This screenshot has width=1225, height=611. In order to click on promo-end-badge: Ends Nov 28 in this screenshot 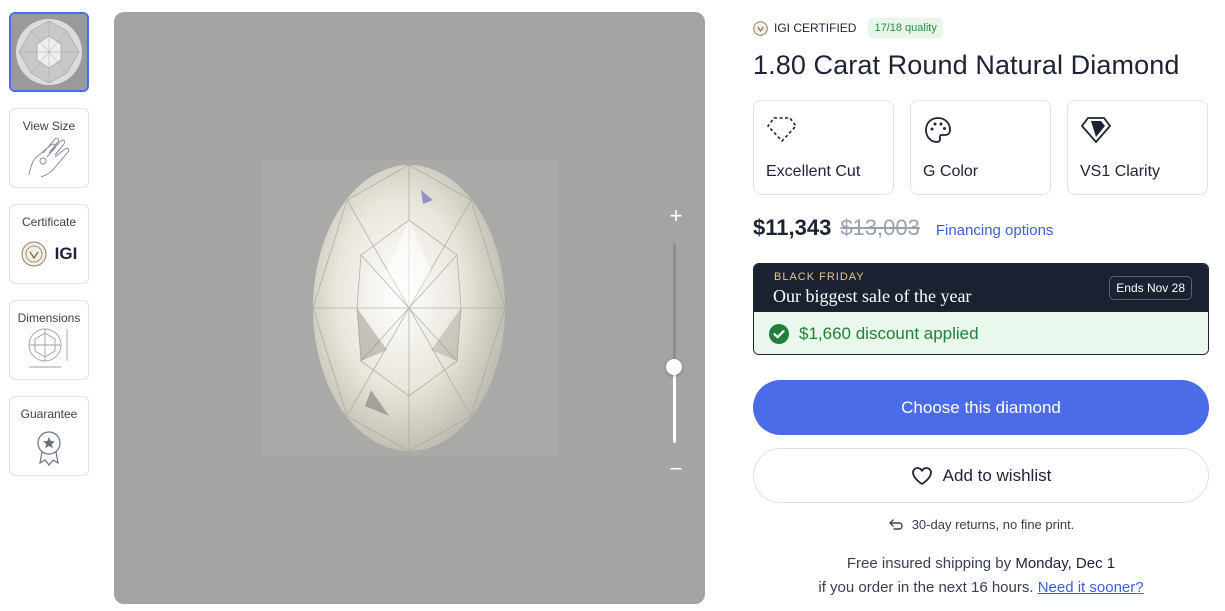, I will do `click(1150, 288)`.